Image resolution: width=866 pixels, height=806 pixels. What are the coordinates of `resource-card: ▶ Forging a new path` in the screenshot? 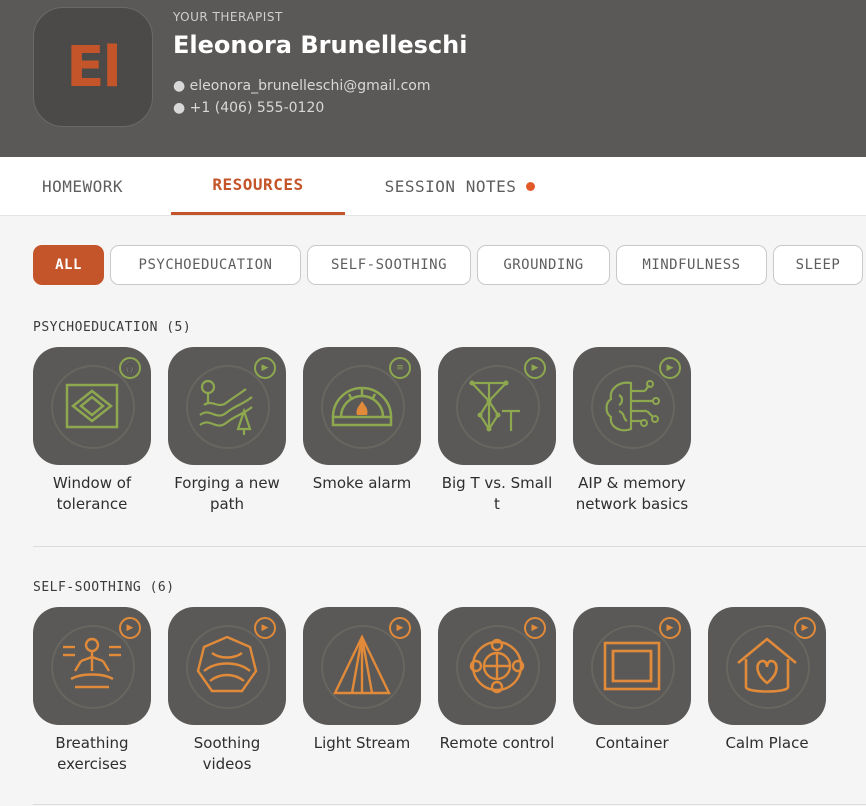 It's located at (235, 431).